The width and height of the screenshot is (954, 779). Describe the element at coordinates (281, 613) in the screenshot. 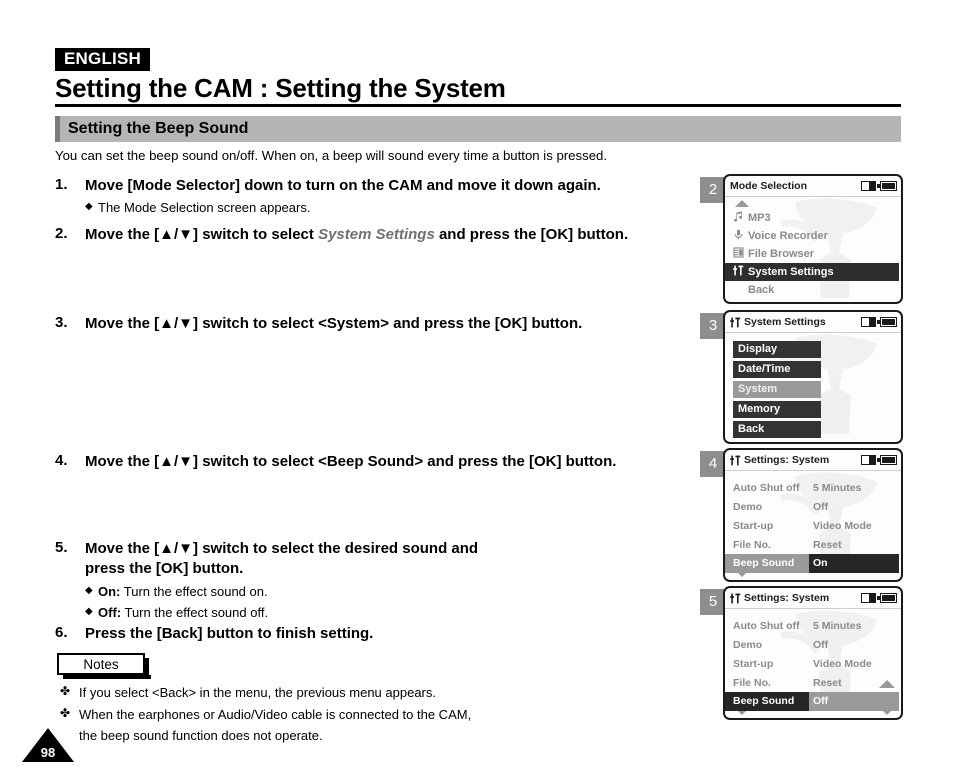

I see `step-subitem: ◆ Off: Turn the effect sound off.` at that location.